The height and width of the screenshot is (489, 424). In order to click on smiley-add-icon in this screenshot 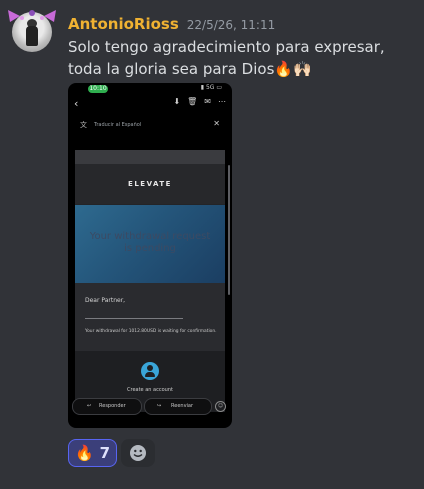, I will do `click(138, 453)`.